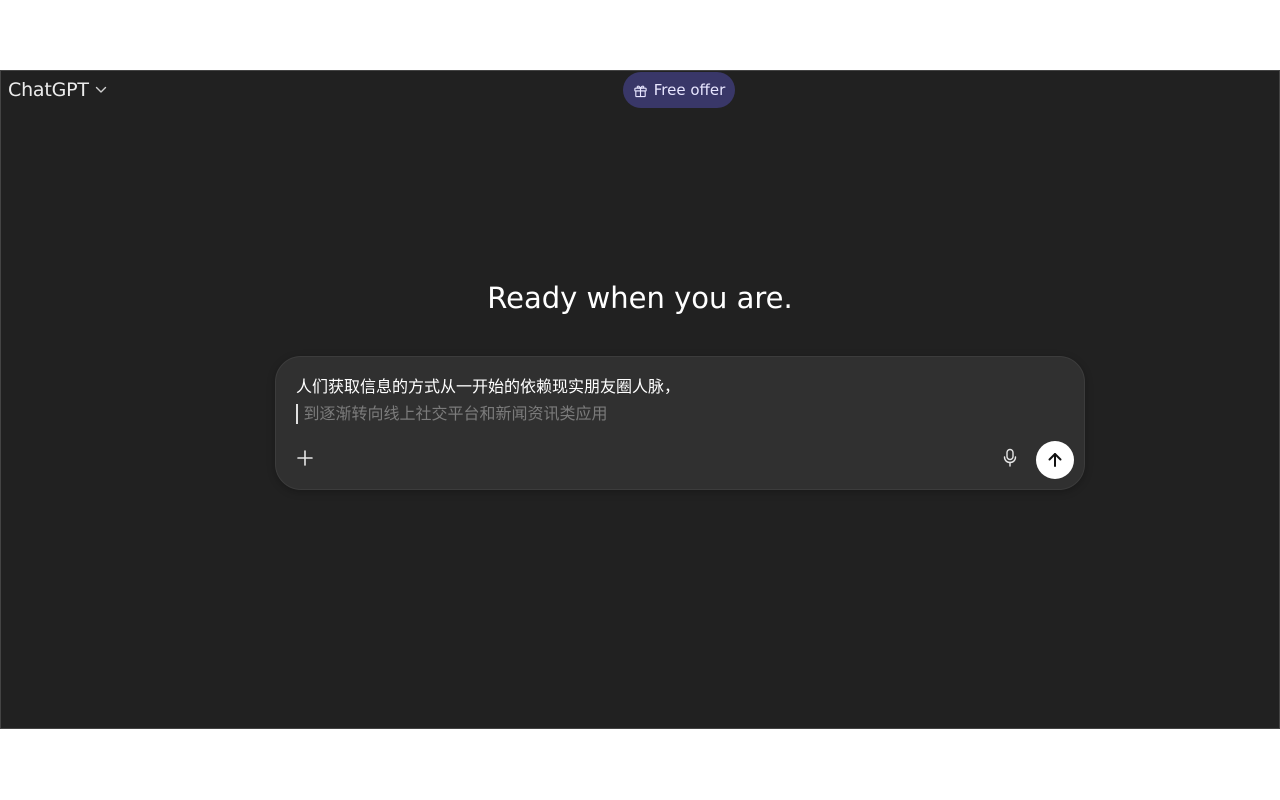 Image resolution: width=1280 pixels, height=800 pixels. I want to click on free-offer-button: Free offer, so click(679, 90).